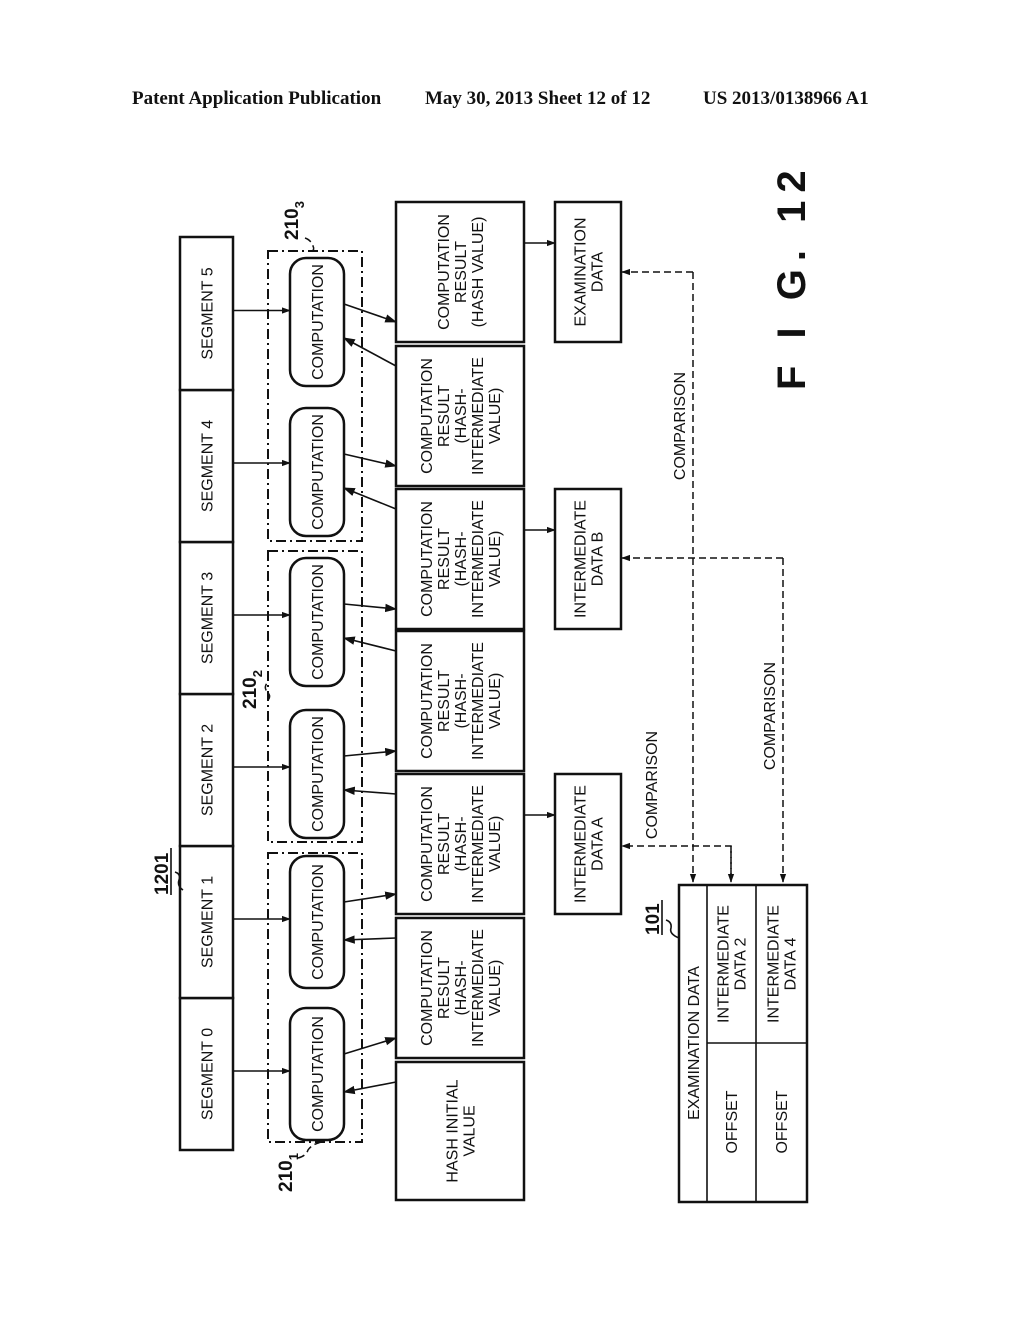 The width and height of the screenshot is (1024, 1320). What do you see at coordinates (770, 716) in the screenshot?
I see `comparison-label-b: COMPARISON` at bounding box center [770, 716].